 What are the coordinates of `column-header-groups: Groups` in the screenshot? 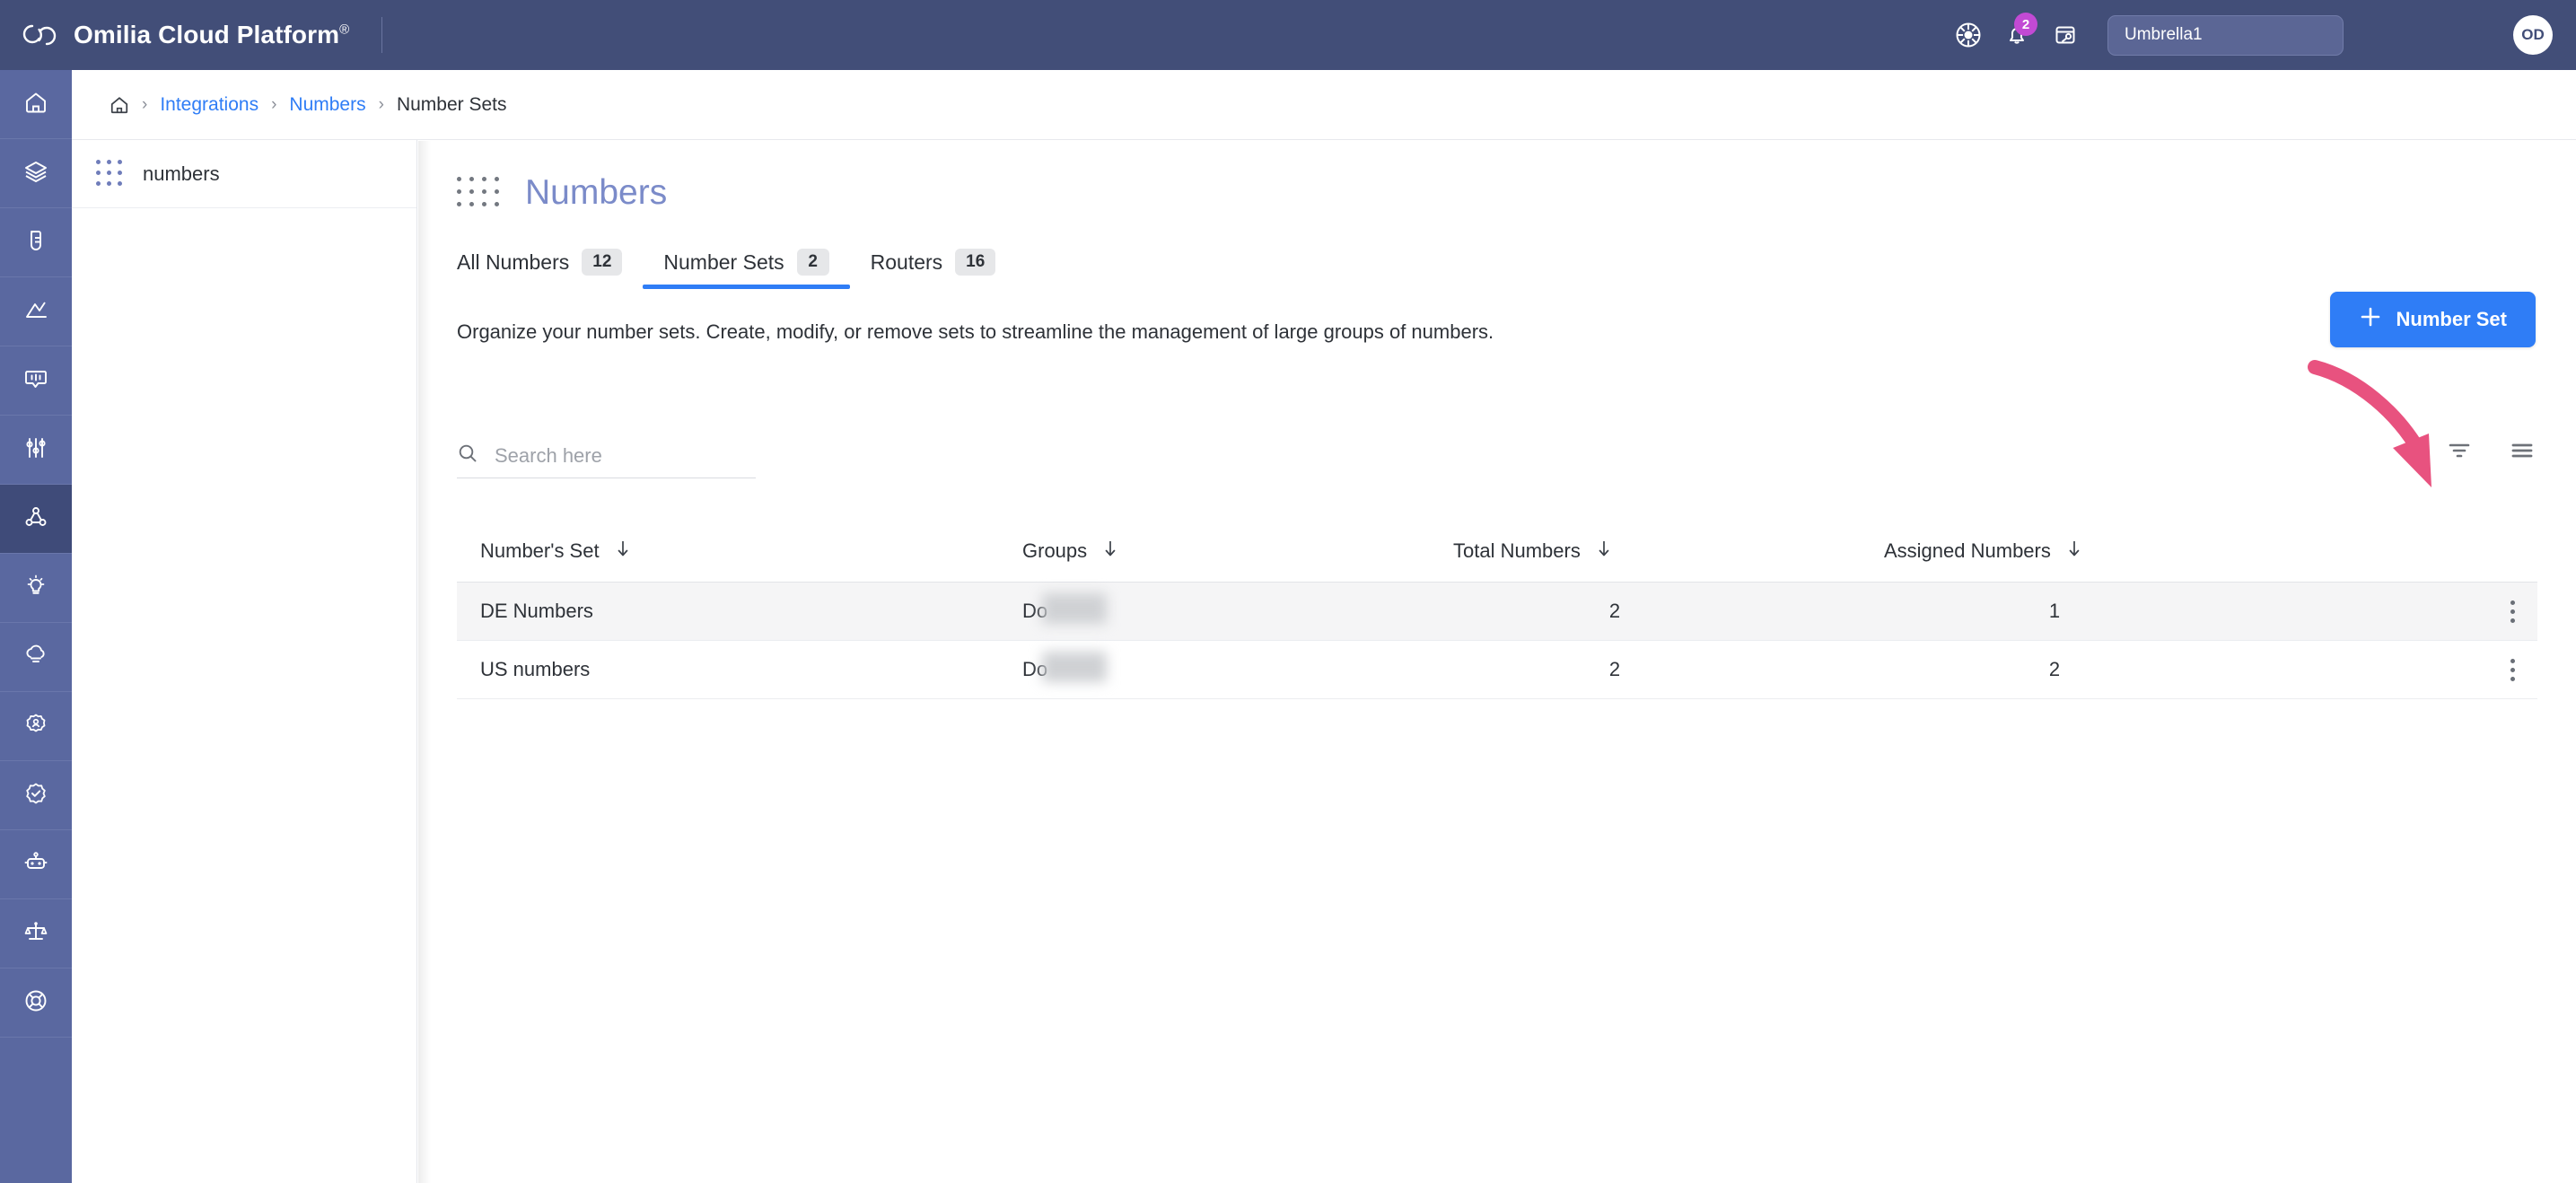 It's located at (1237, 551).